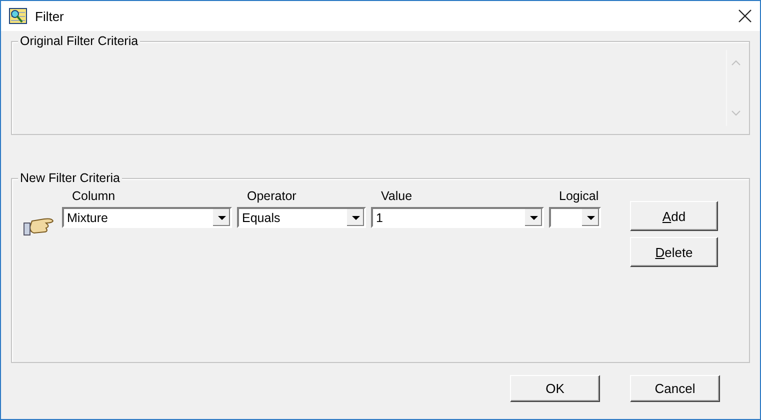  I want to click on dropdown: 1, so click(457, 217).